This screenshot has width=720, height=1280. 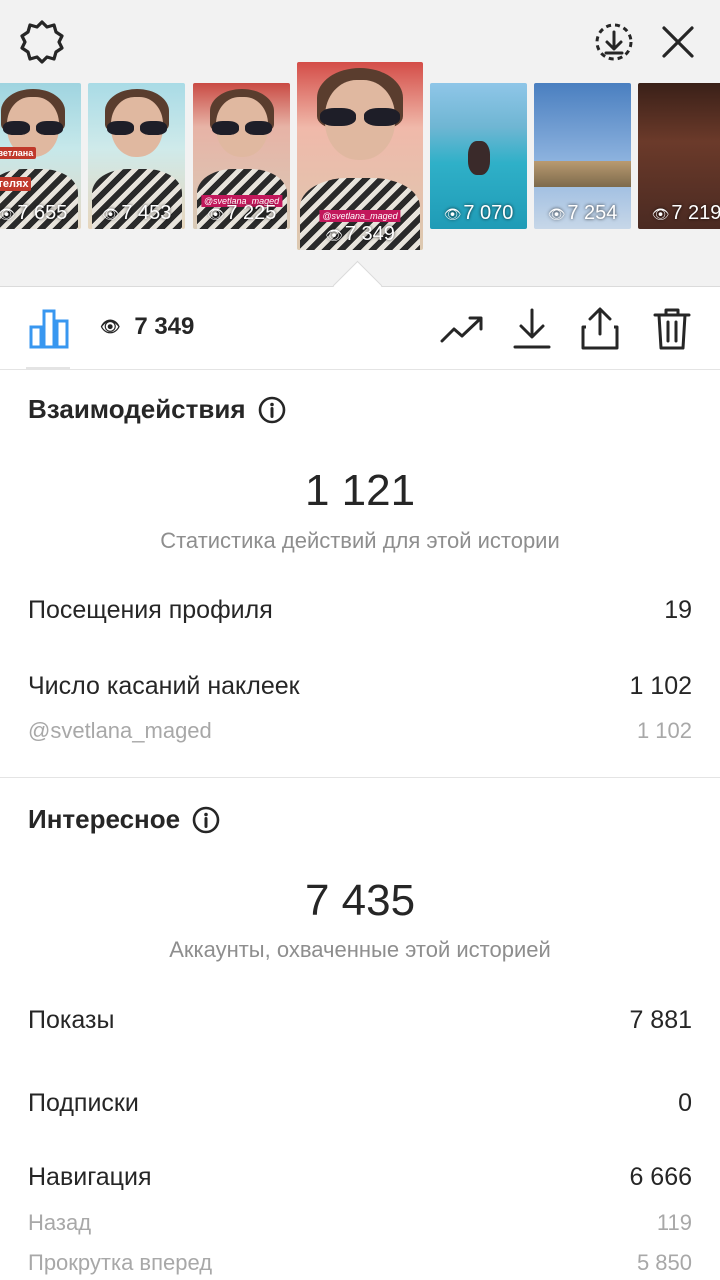 I want to click on story-thumbnail: @svetlana_maged 👁 7 225, so click(x=241, y=156).